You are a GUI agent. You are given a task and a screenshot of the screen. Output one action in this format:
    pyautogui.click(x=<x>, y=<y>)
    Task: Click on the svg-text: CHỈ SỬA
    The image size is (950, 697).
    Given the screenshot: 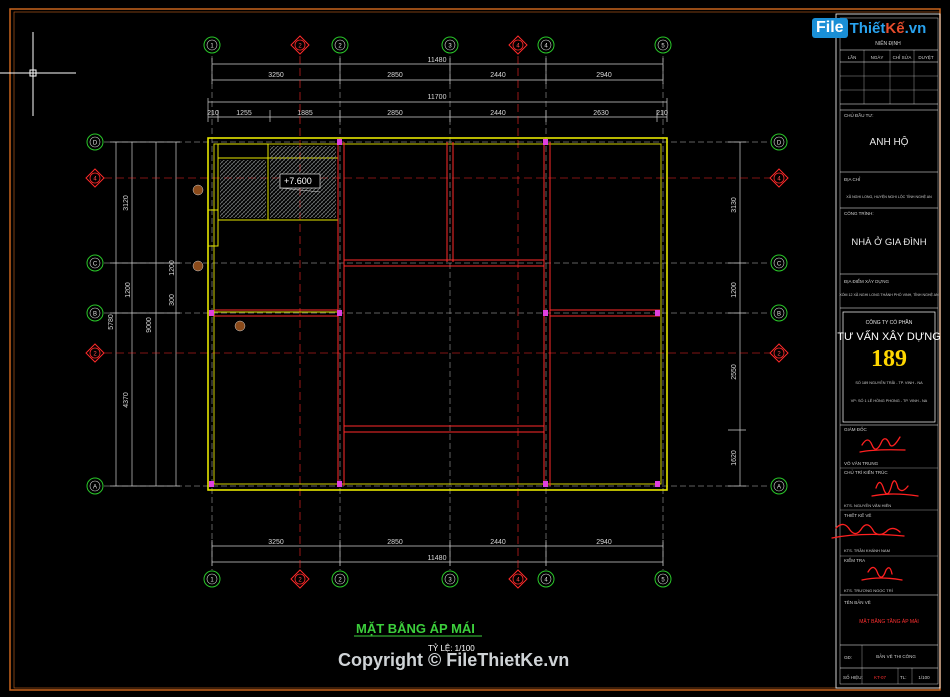 What is the action you would take?
    pyautogui.click(x=902, y=57)
    